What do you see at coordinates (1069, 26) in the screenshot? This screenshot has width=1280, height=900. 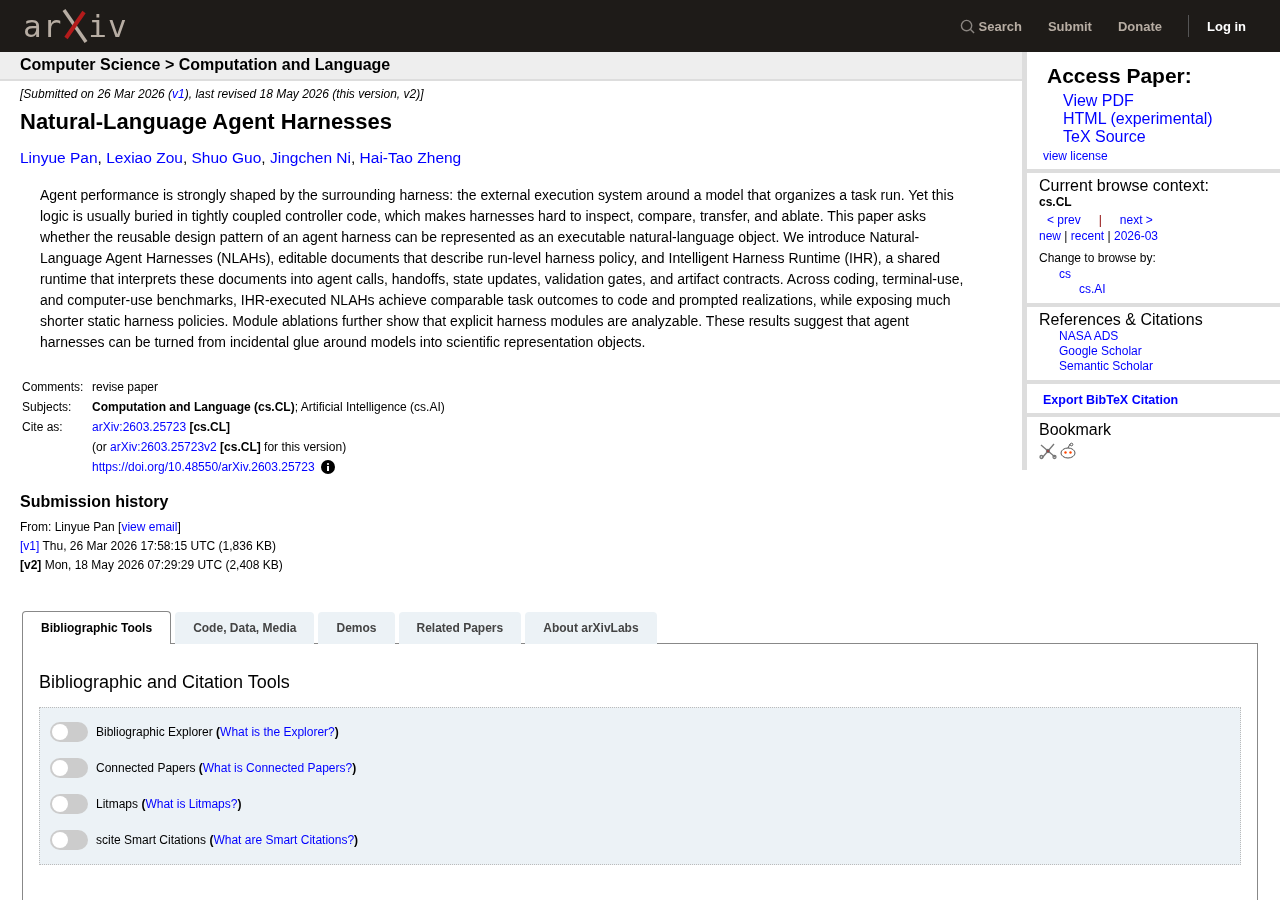 I see `nav-link: Submit` at bounding box center [1069, 26].